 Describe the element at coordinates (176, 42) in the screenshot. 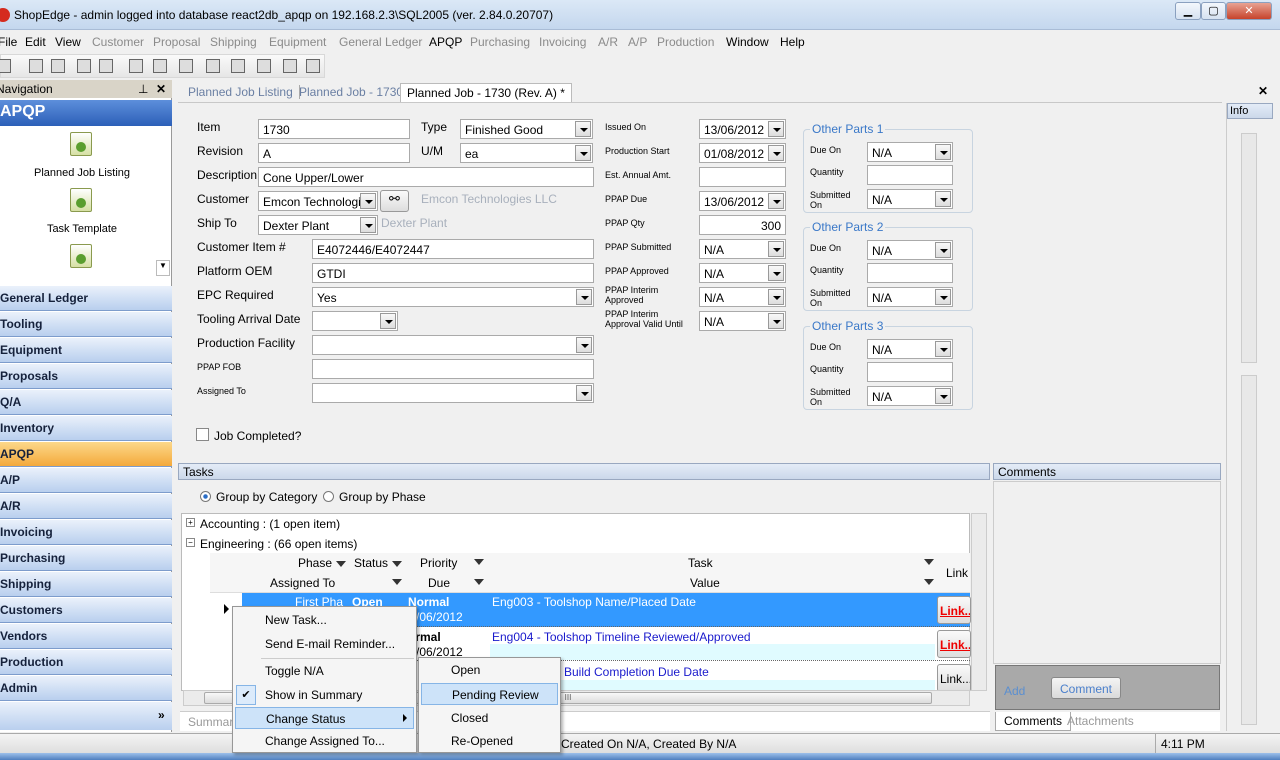

I see `menu-proposal: Proposal` at that location.